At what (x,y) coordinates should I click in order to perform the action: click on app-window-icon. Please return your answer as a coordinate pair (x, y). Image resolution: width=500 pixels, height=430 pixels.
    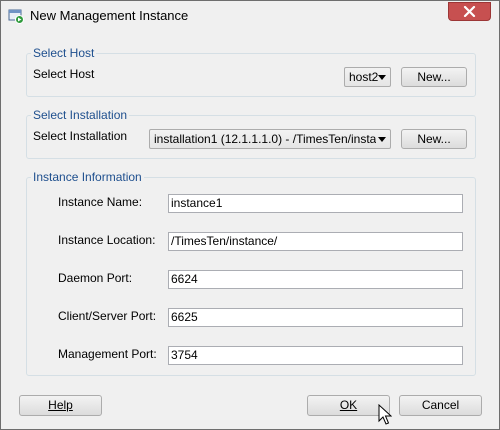
    Looking at the image, I should click on (16, 16).